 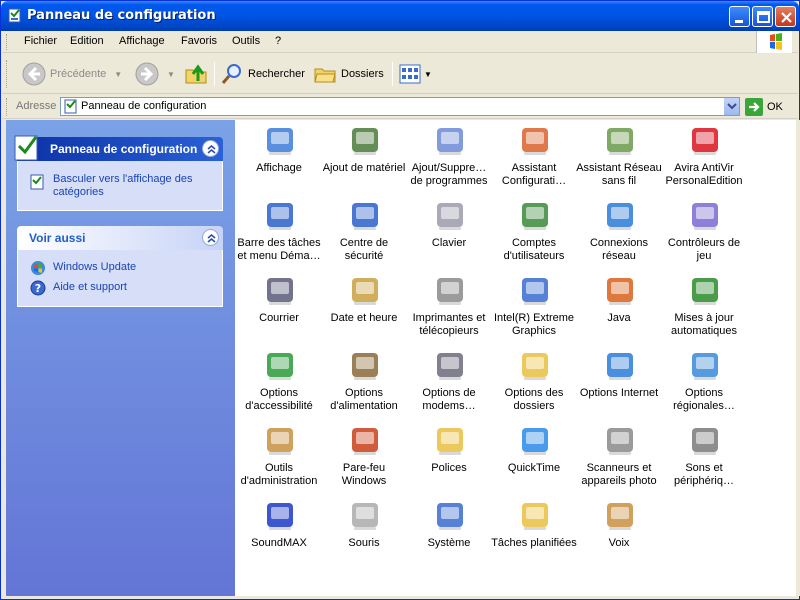 What do you see at coordinates (619, 159) in the screenshot?
I see `applet-wireless-network: Assistant Réseau sans fil` at bounding box center [619, 159].